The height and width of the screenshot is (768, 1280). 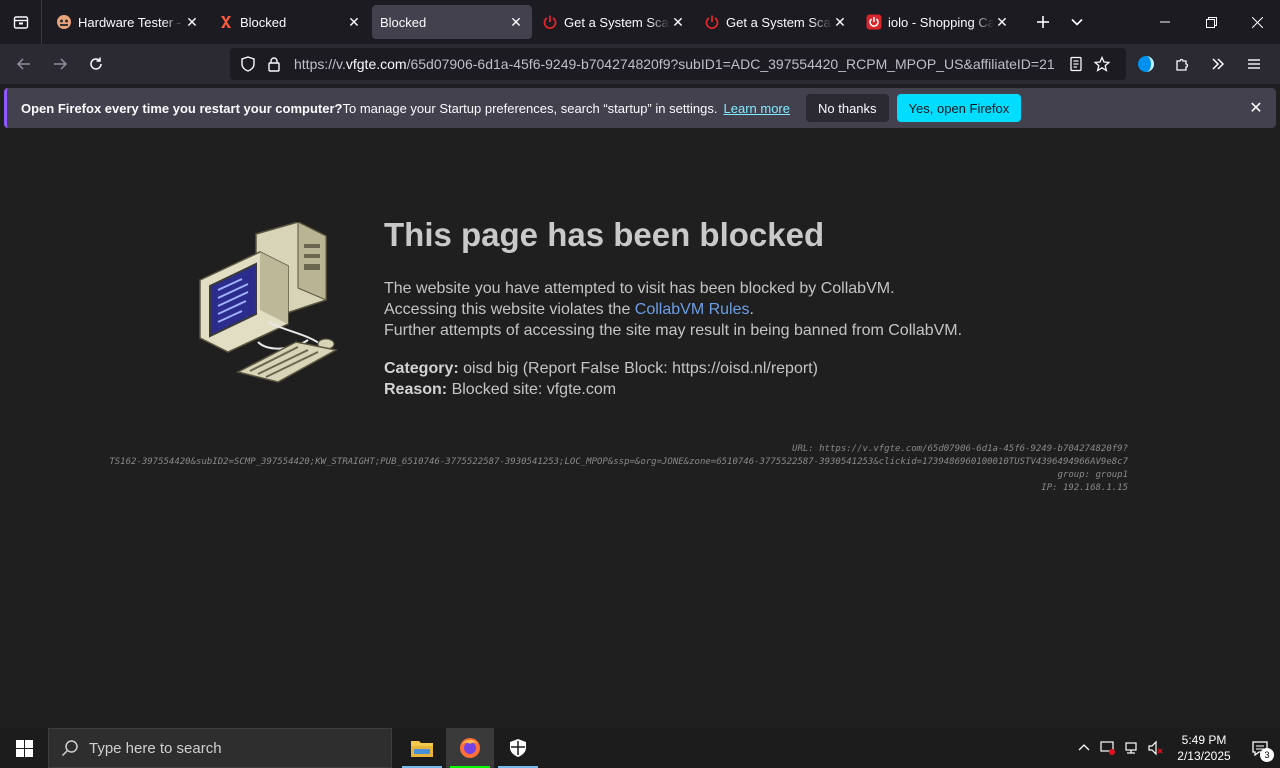 I want to click on arrow-right-icon, so click(x=61, y=64).